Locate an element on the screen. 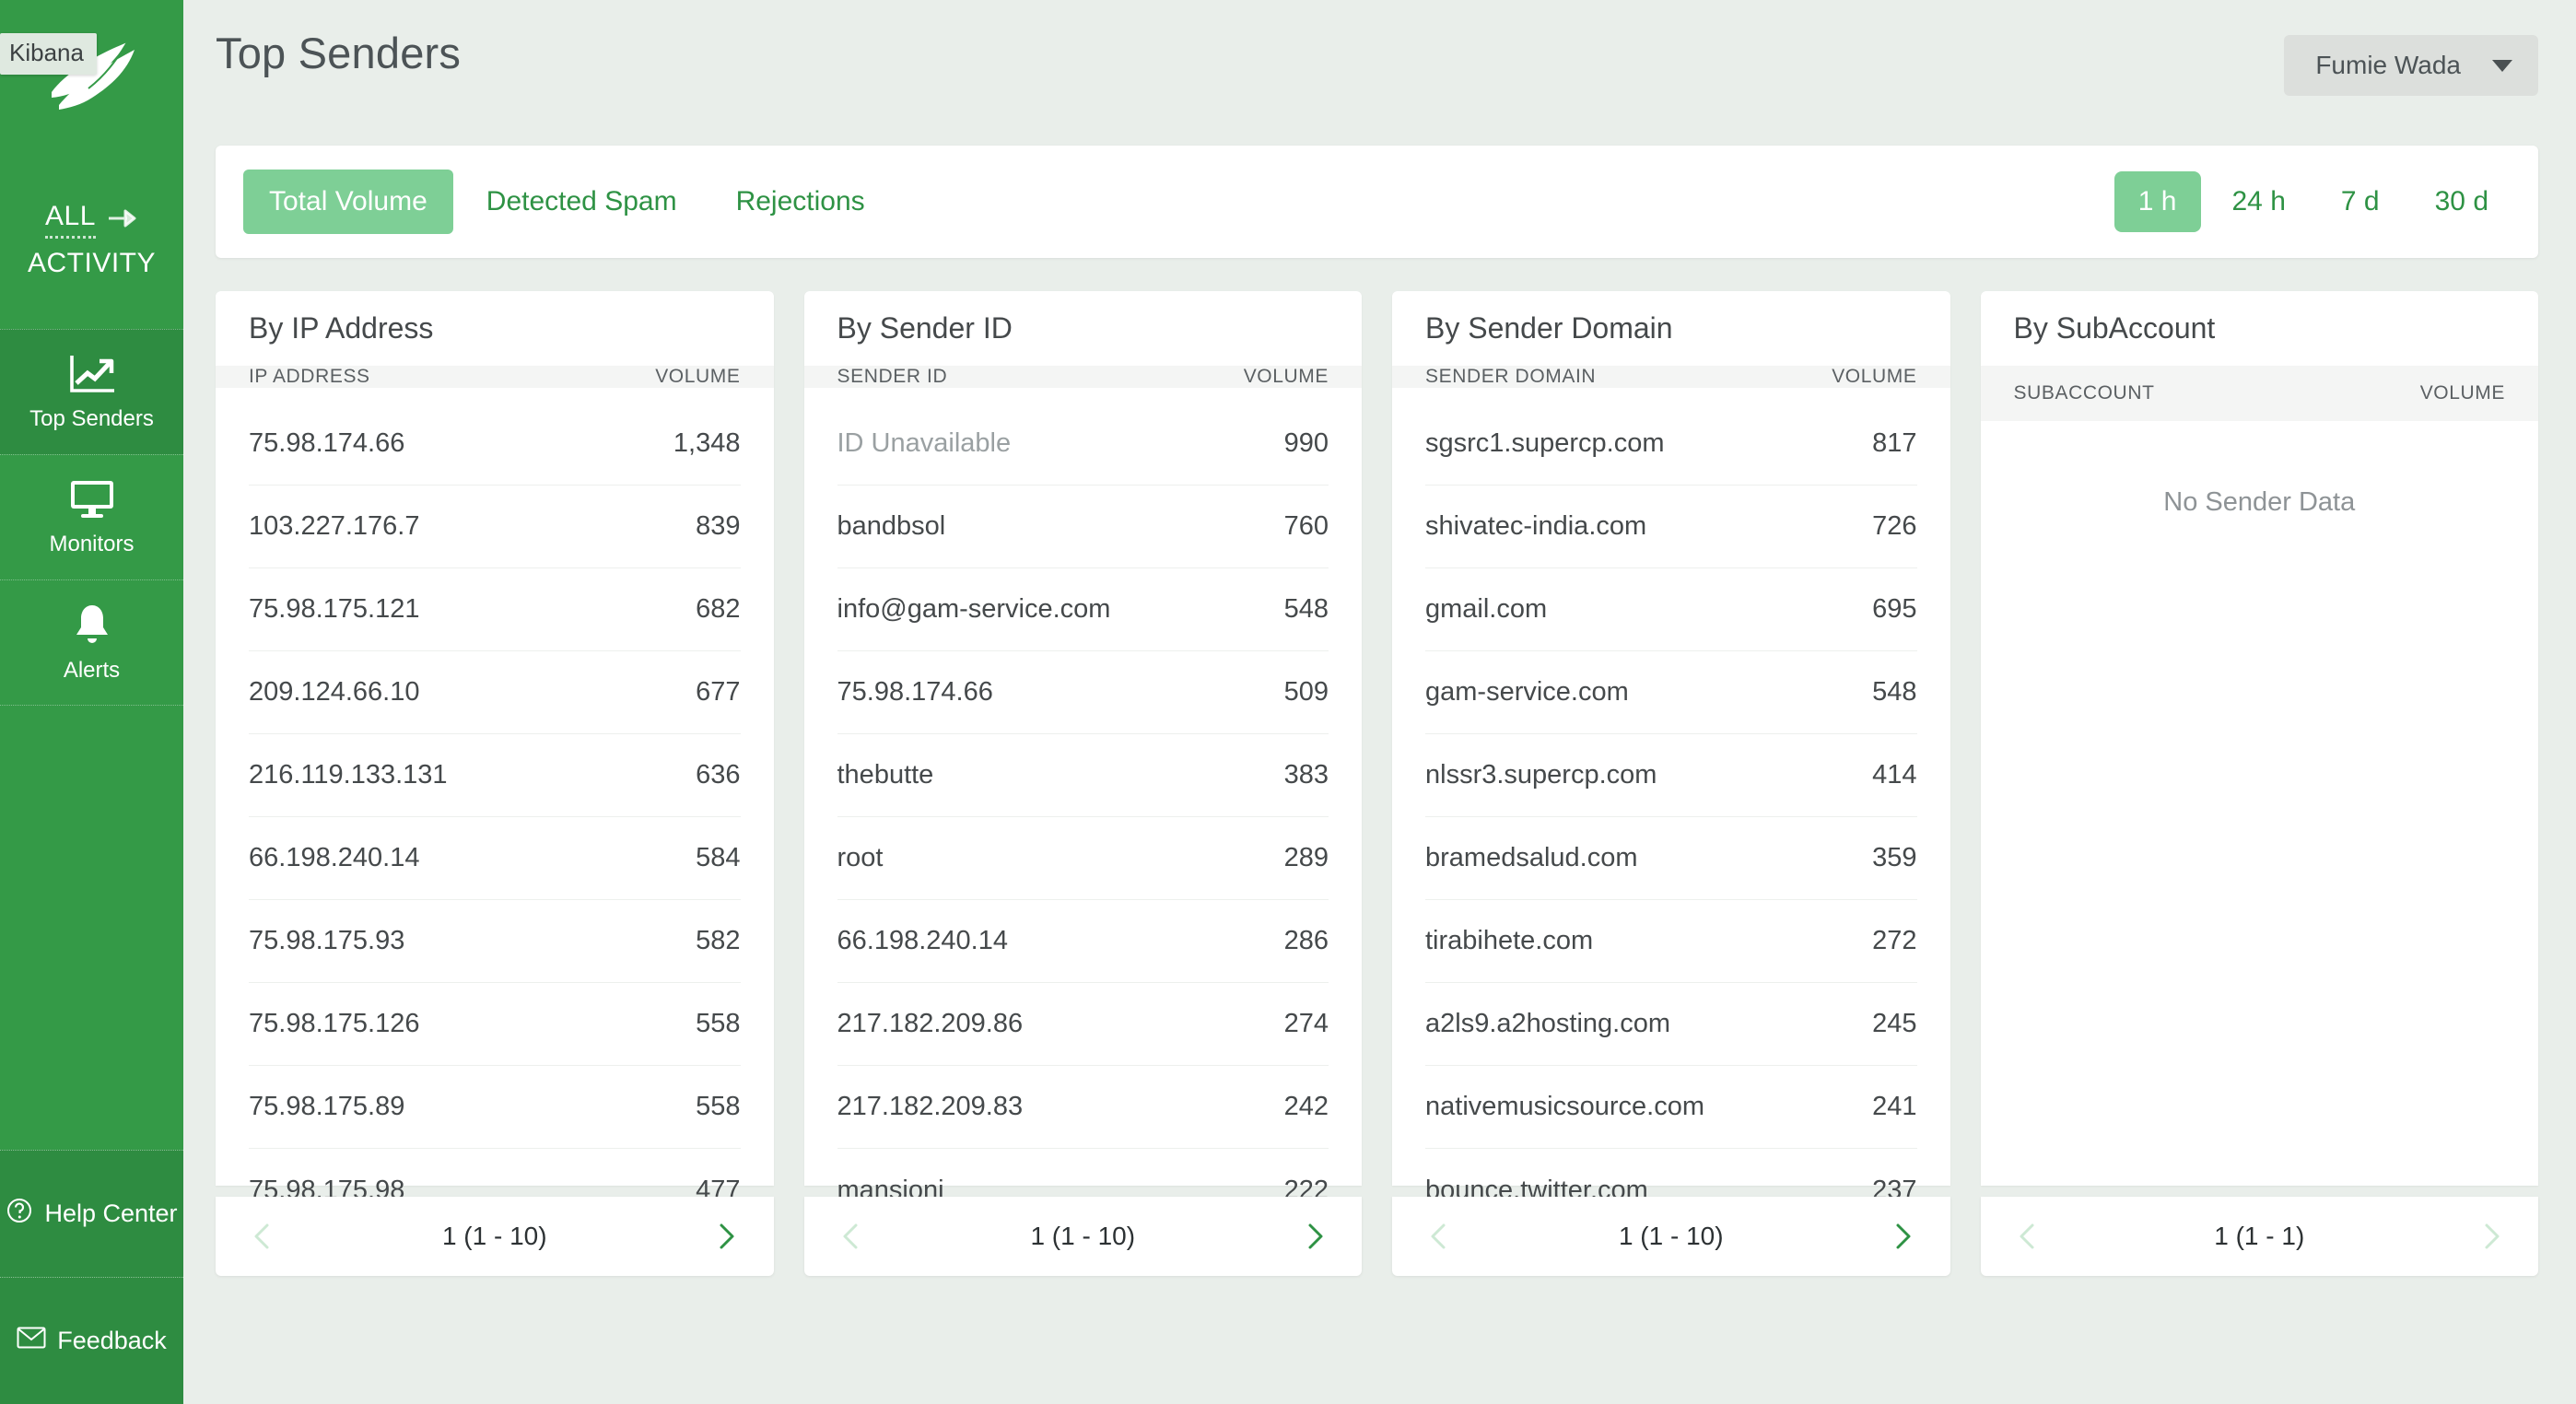 The width and height of the screenshot is (2576, 1404). sidebar-bottom-label: Help Center is located at coordinates (111, 1213).